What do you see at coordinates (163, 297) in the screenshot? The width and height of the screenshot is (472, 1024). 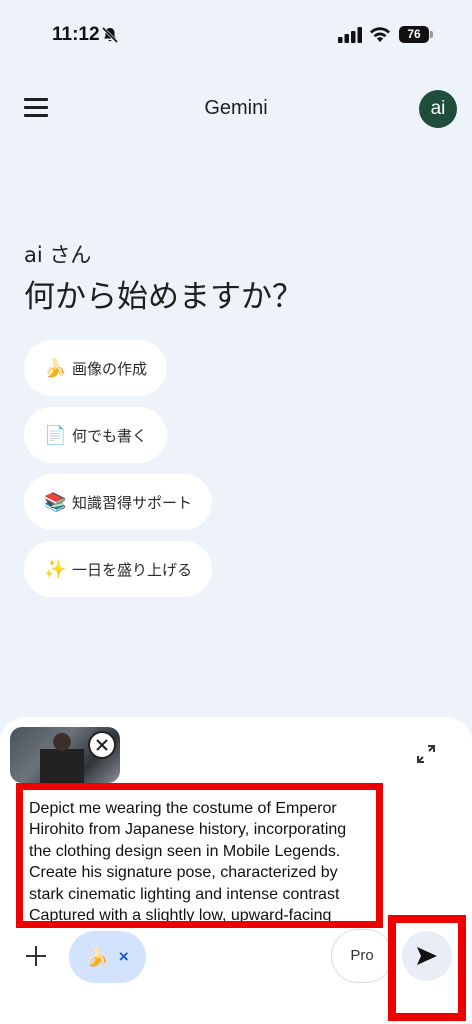 I see `greeting-question: 何から始めますか？` at bounding box center [163, 297].